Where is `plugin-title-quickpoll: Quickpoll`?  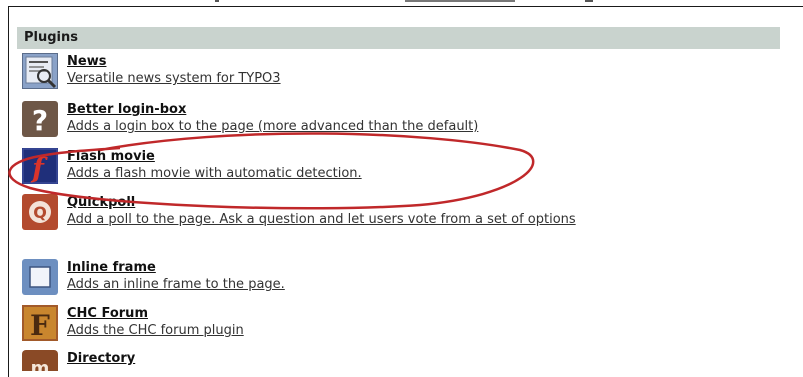
plugin-title-quickpoll: Quickpoll is located at coordinates (417, 202).